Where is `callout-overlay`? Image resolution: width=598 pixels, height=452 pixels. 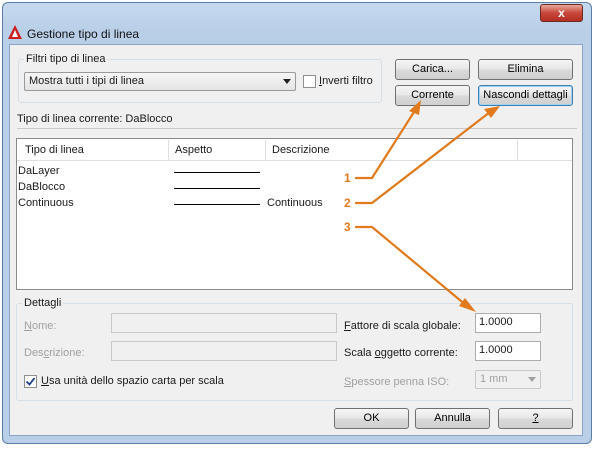
callout-overlay is located at coordinates (427, 206).